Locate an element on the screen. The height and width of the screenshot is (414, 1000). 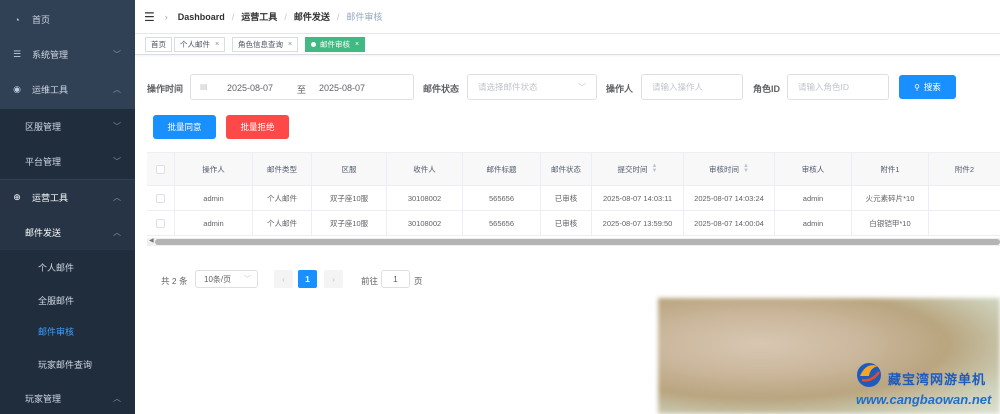
sidebar-item-label: 首页 is located at coordinates (41, 20).